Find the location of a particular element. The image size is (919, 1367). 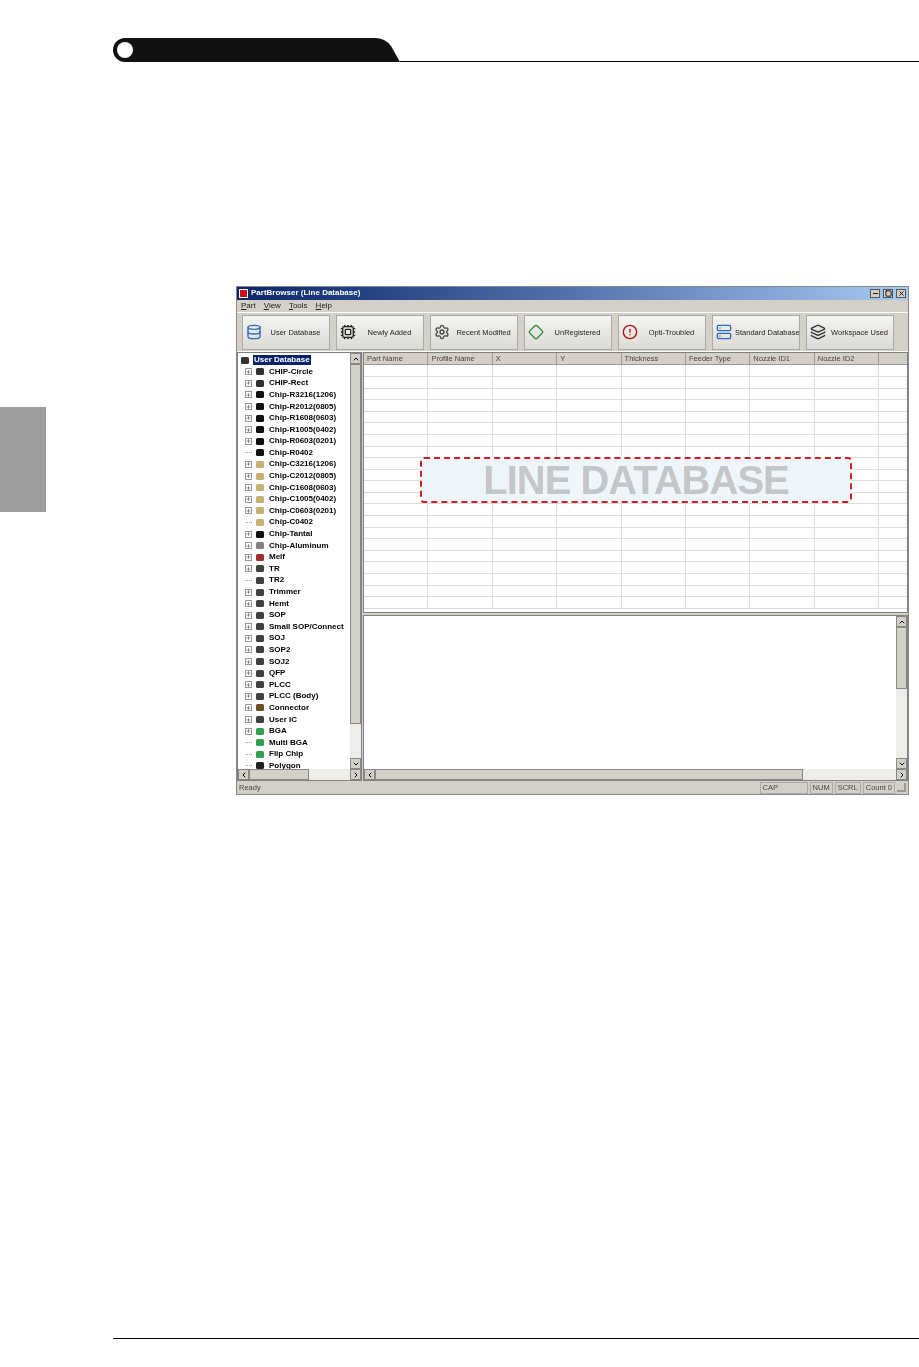

tree-item: CHIP-Rect is located at coordinates (289, 383).